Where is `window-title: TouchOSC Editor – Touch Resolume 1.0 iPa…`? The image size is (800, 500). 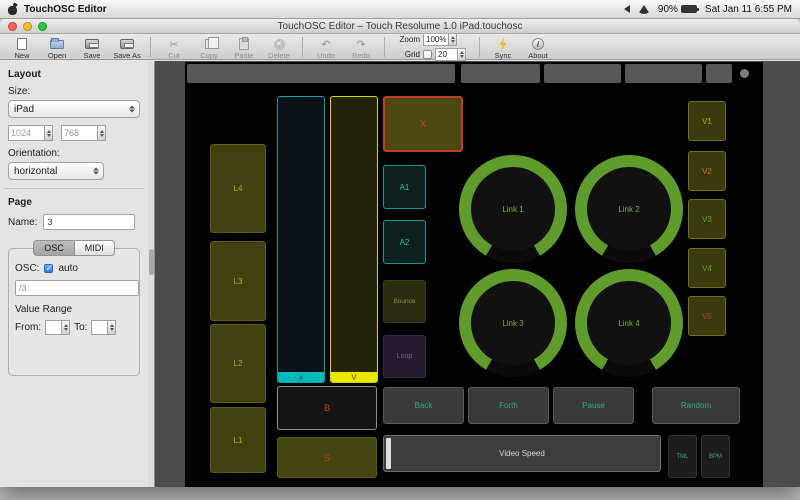 window-title: TouchOSC Editor – Touch Resolume 1.0 iPa… is located at coordinates (400, 26).